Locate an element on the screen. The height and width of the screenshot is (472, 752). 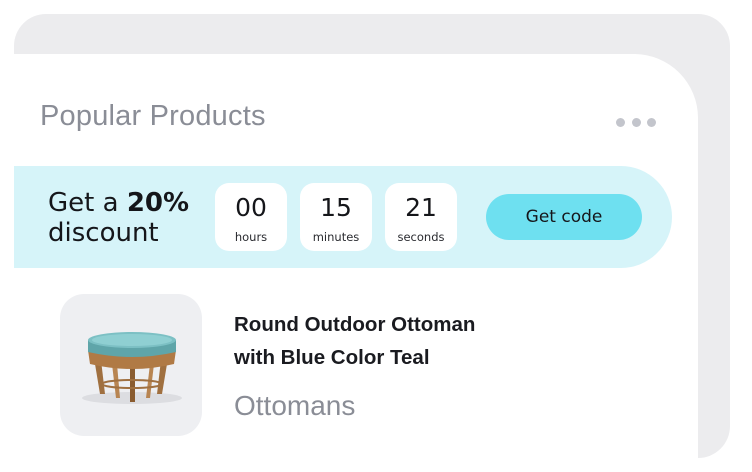
product-category: Ottomans is located at coordinates (295, 405).